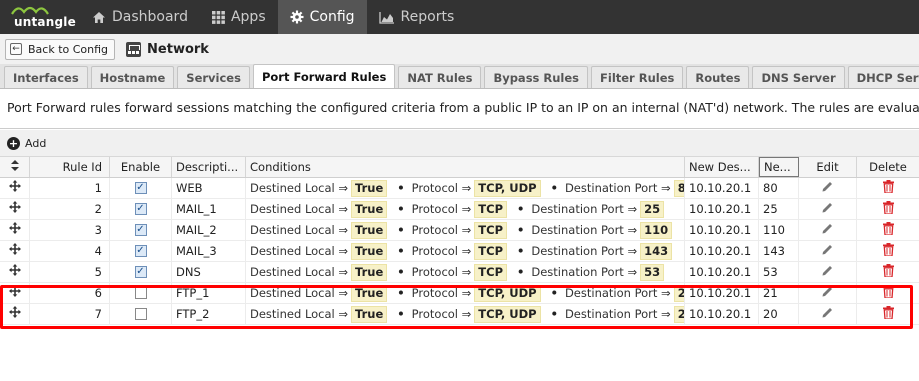 This screenshot has height=381, width=919. What do you see at coordinates (798, 77) in the screenshot?
I see `tab-dns-server: DNS Server` at bounding box center [798, 77].